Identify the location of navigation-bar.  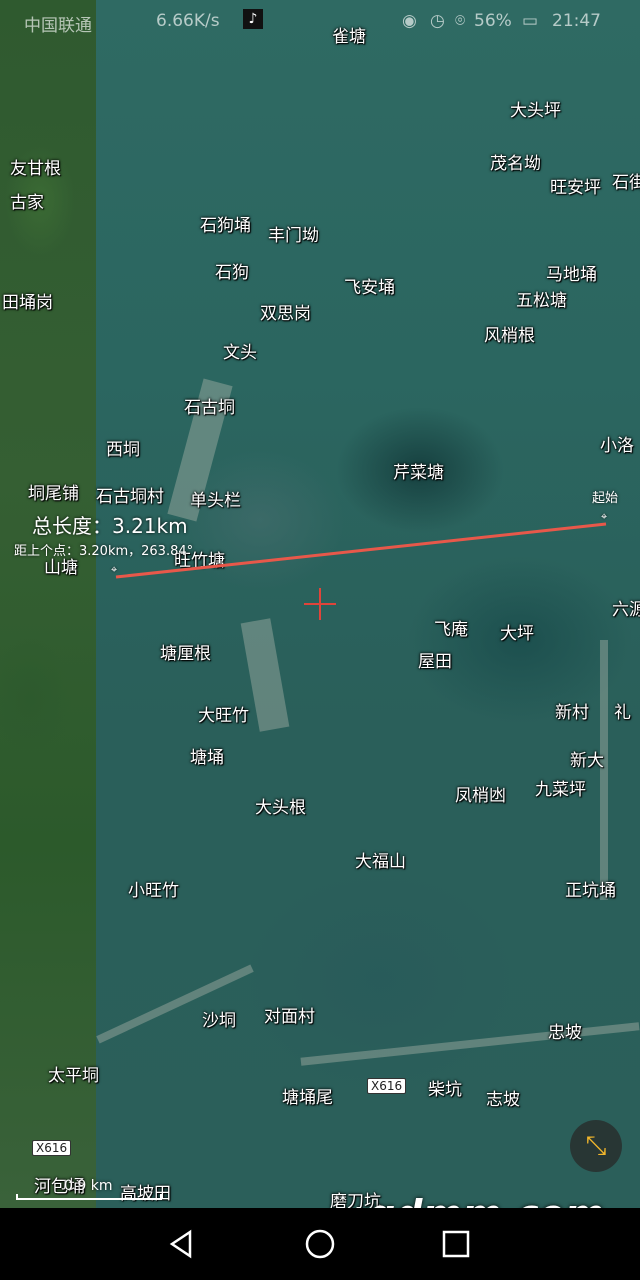
(320, 1244).